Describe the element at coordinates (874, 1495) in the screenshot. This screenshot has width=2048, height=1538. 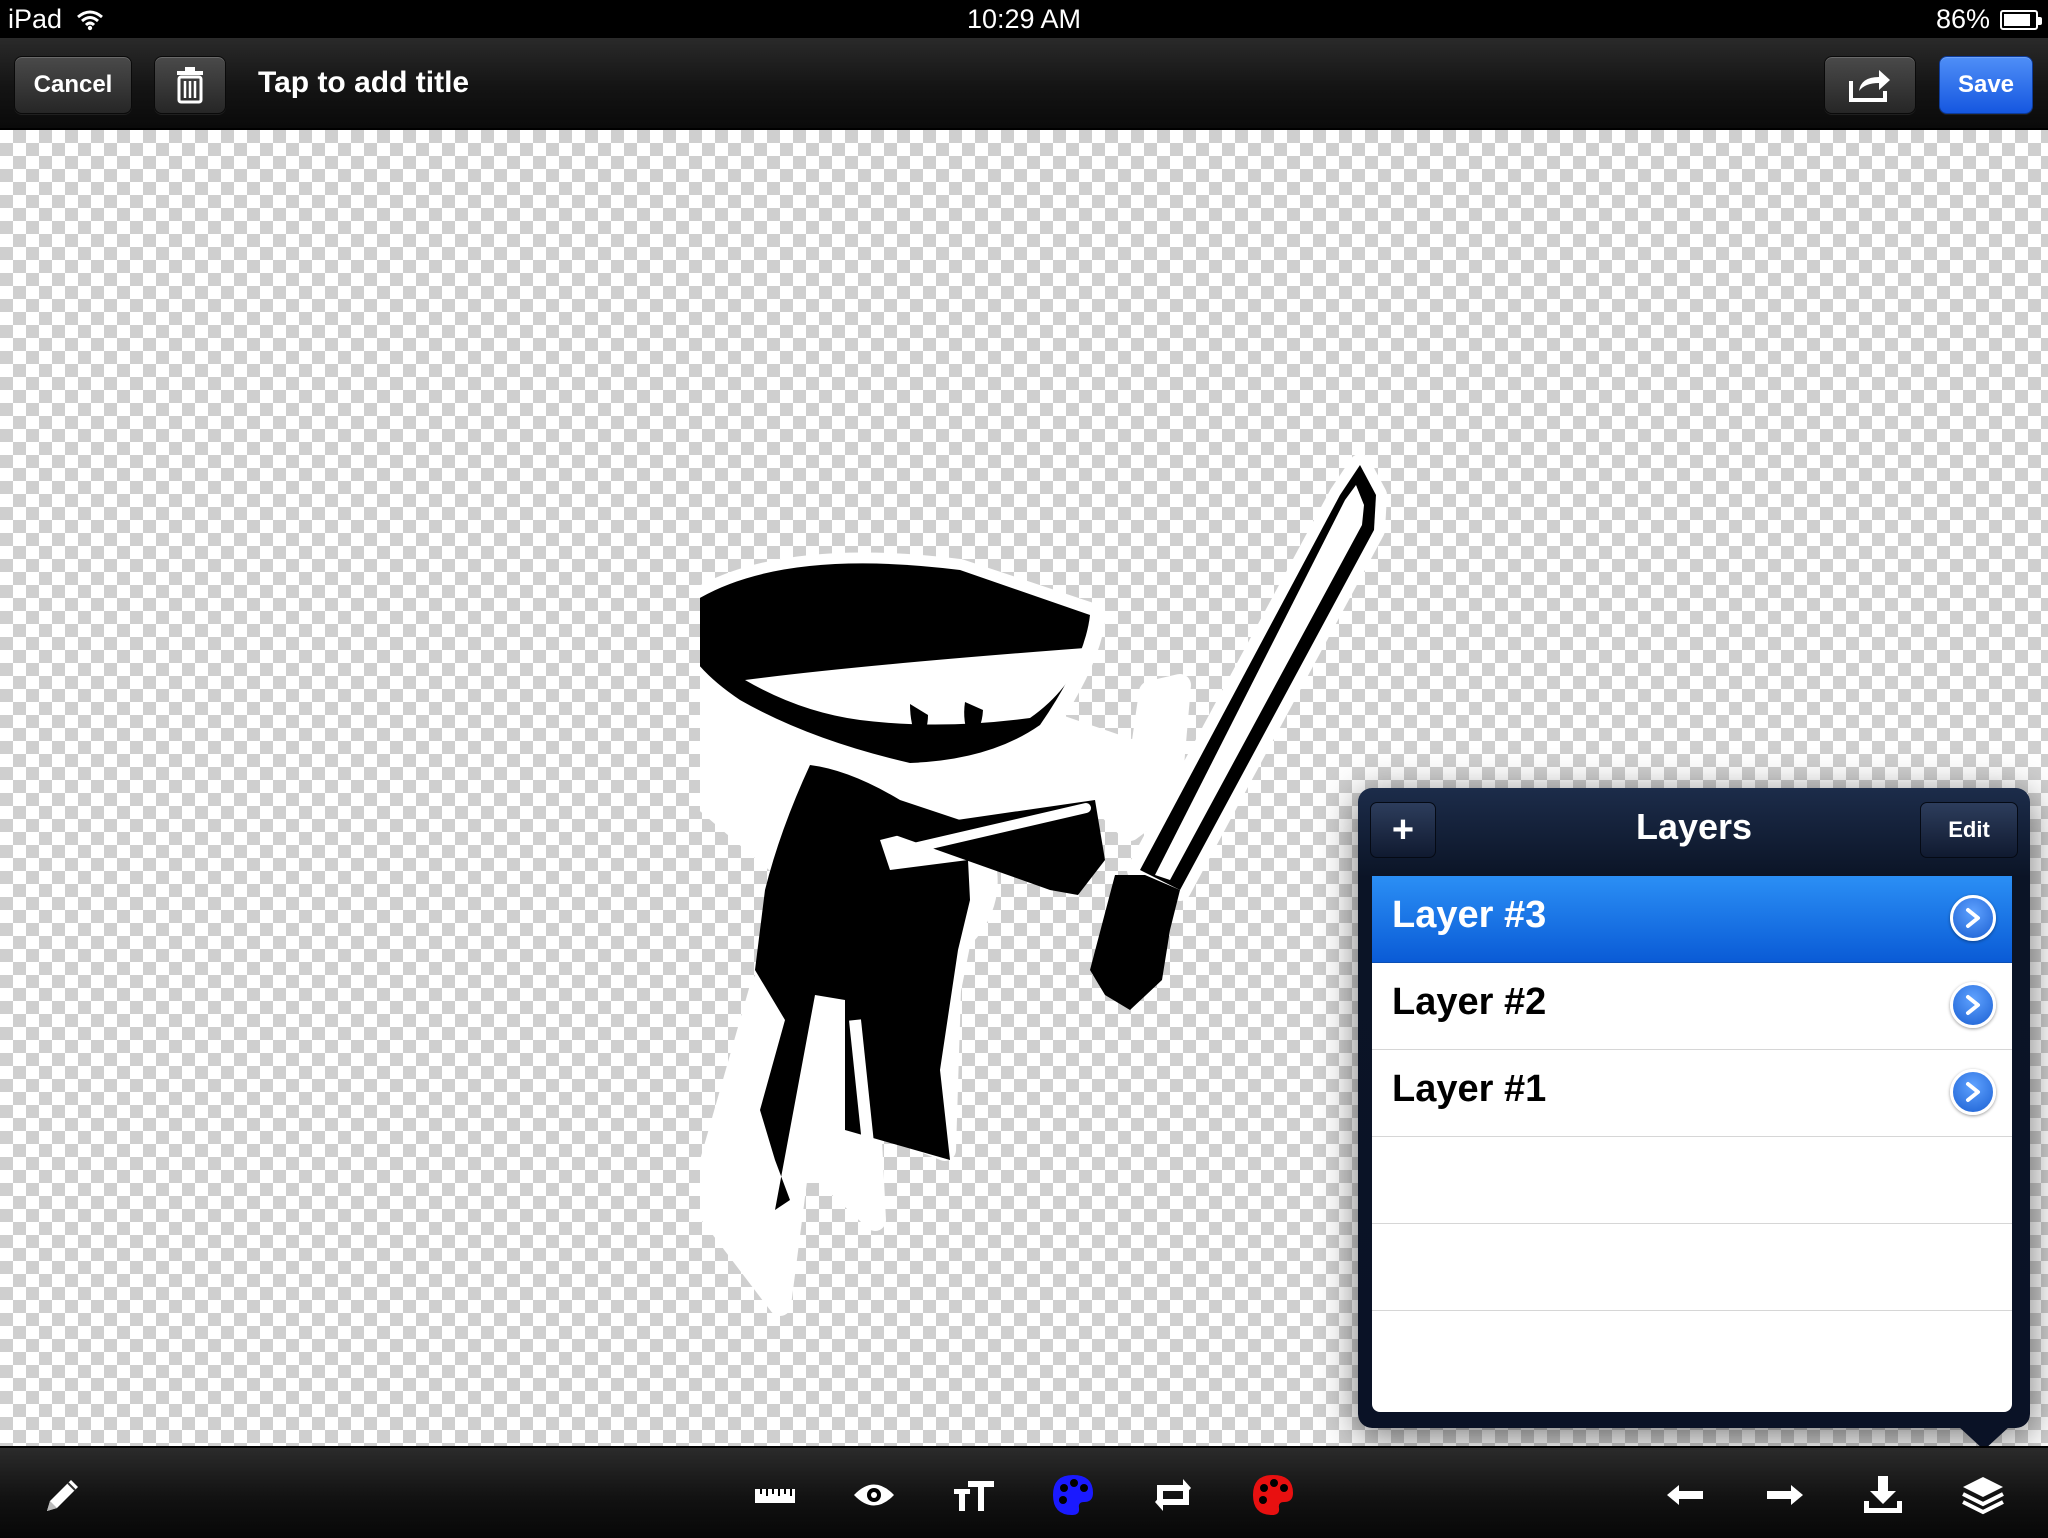
I see `eye-icon` at that location.